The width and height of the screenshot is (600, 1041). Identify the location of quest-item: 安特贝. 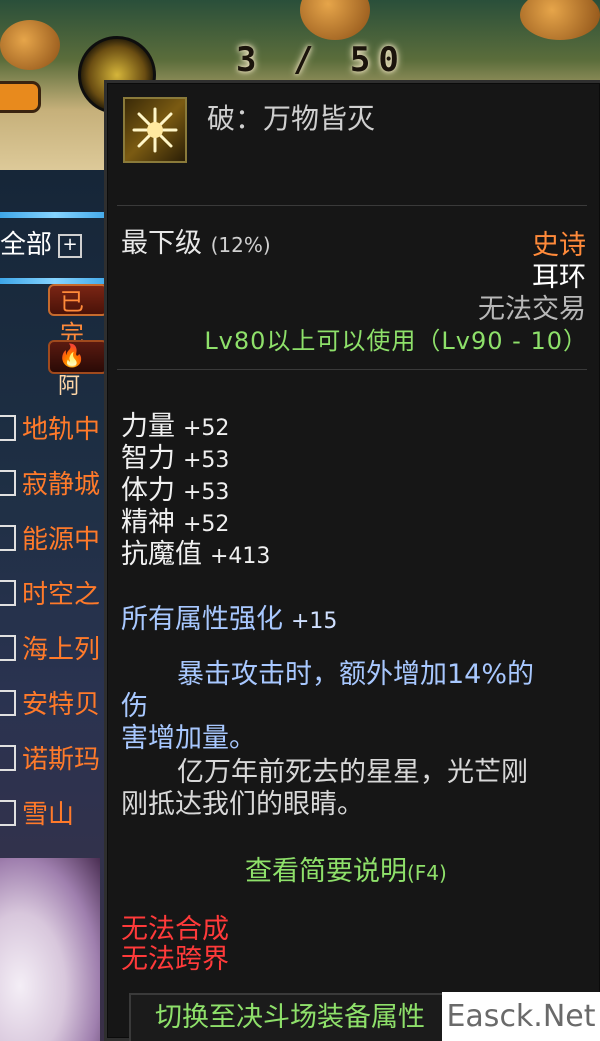
(55, 702).